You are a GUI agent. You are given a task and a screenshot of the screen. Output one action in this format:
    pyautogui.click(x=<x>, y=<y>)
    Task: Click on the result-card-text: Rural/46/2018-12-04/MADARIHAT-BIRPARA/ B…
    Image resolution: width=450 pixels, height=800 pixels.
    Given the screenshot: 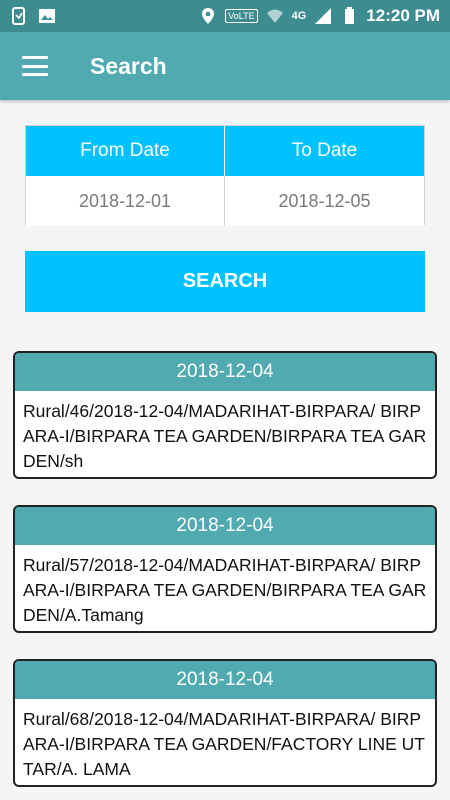 What is the action you would take?
    pyautogui.click(x=225, y=436)
    